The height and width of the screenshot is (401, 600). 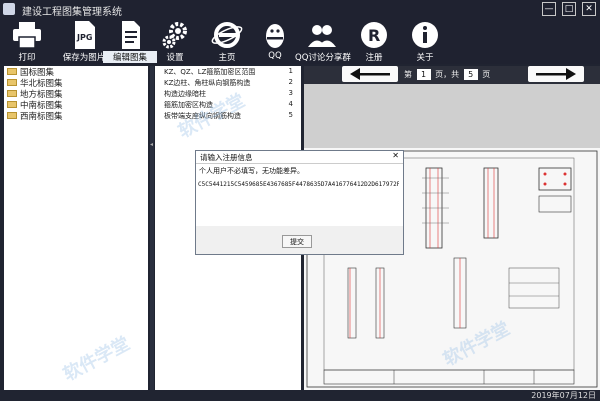 I want to click on doc-title: KZ、QZ、LZ箍筋加密区范围, so click(x=210, y=72).